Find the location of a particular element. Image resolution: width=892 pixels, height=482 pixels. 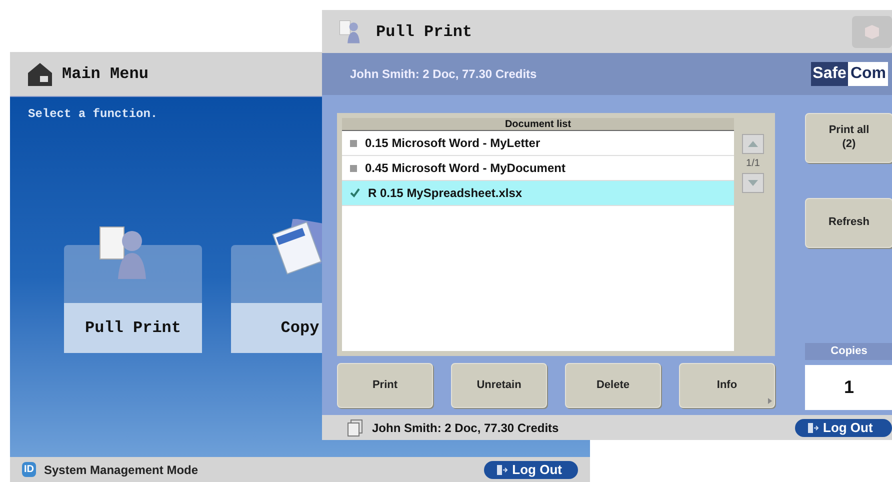

side-button: Refresh is located at coordinates (848, 223).